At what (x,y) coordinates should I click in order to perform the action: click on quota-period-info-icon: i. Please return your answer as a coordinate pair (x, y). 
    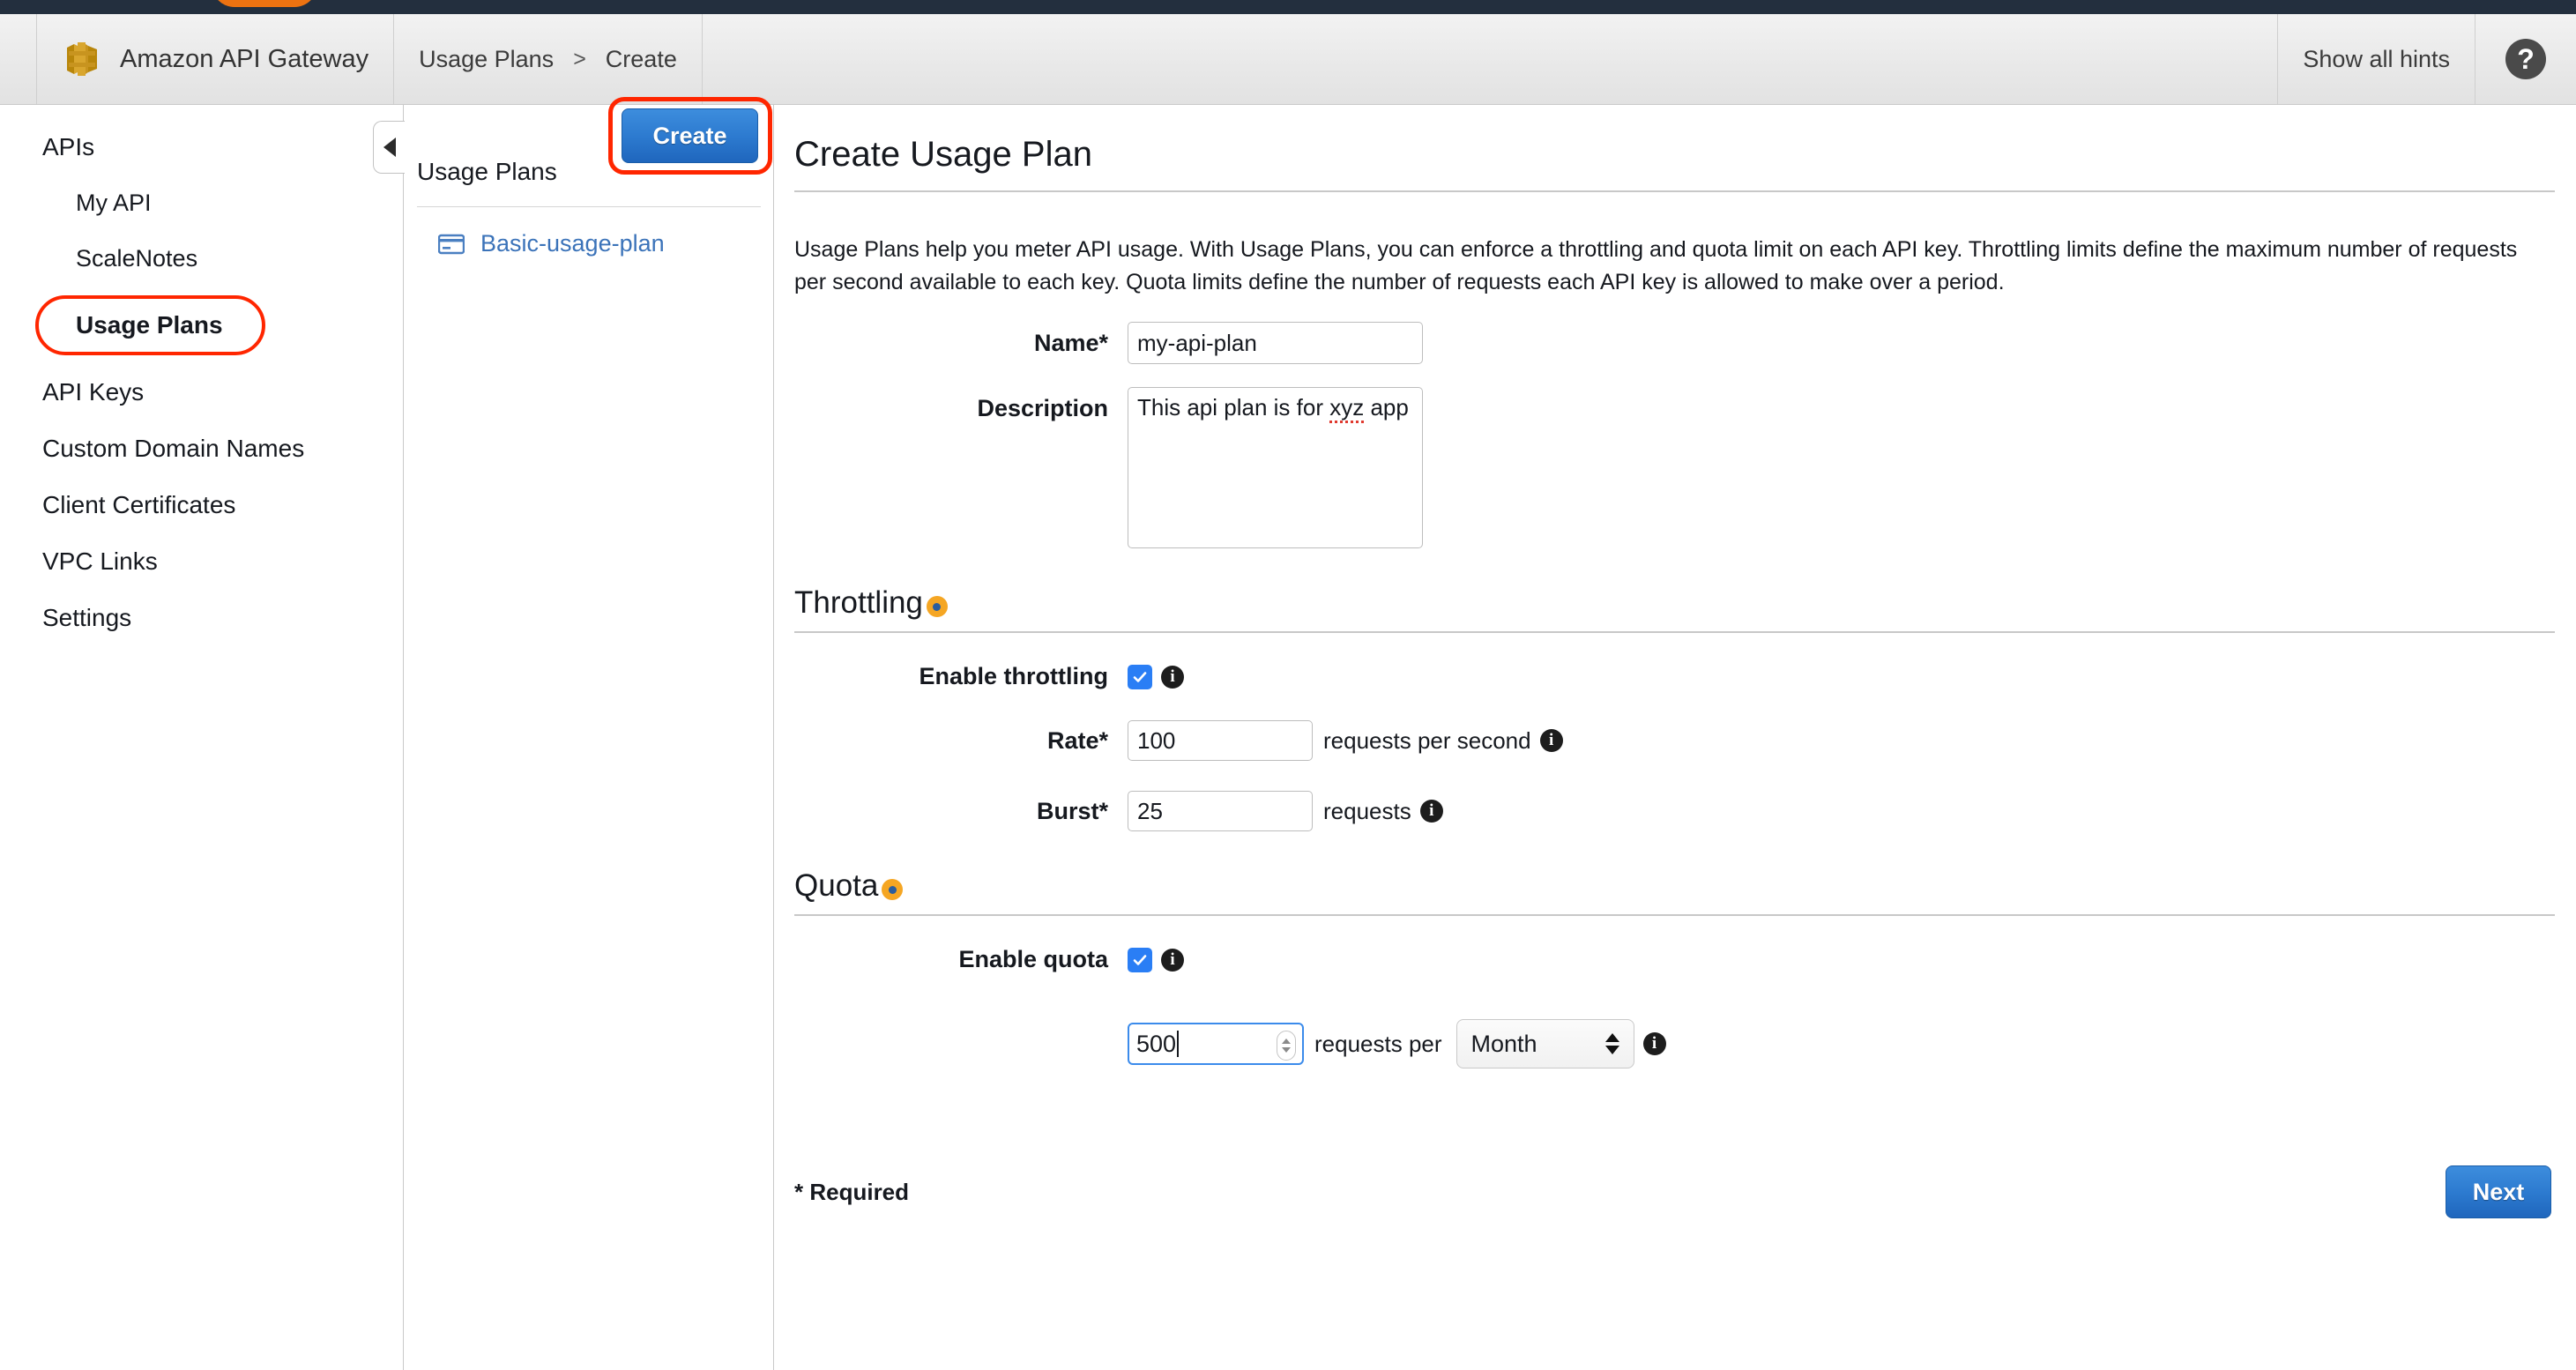
    Looking at the image, I should click on (1654, 1043).